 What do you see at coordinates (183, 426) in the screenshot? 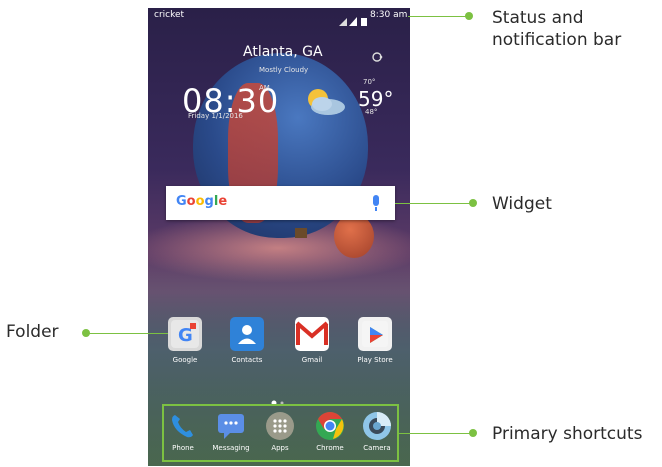
I see `phone-icon` at bounding box center [183, 426].